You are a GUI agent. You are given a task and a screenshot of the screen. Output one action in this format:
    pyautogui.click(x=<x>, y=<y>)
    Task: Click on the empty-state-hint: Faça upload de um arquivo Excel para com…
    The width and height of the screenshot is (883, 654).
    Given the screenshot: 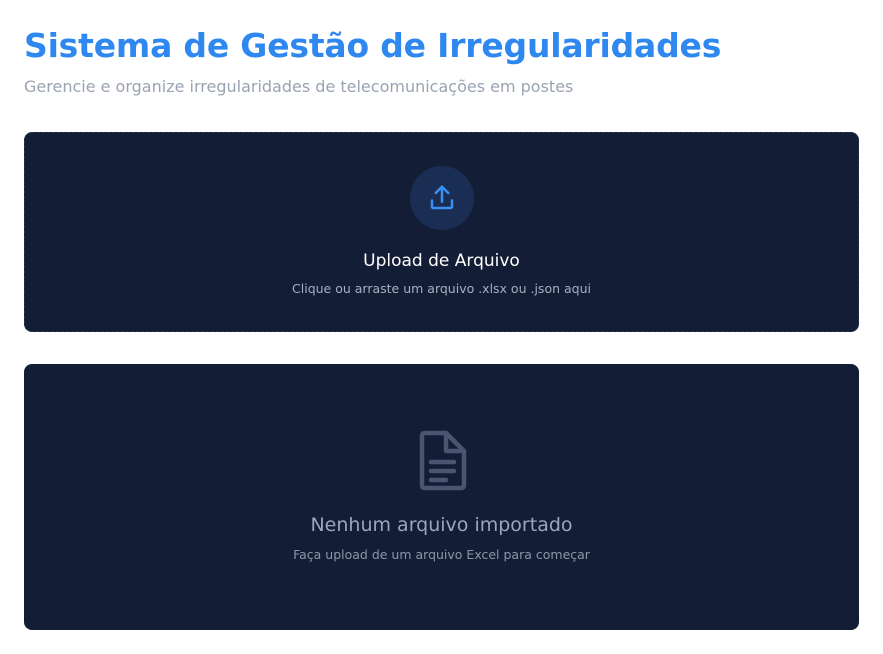 What is the action you would take?
    pyautogui.click(x=441, y=554)
    